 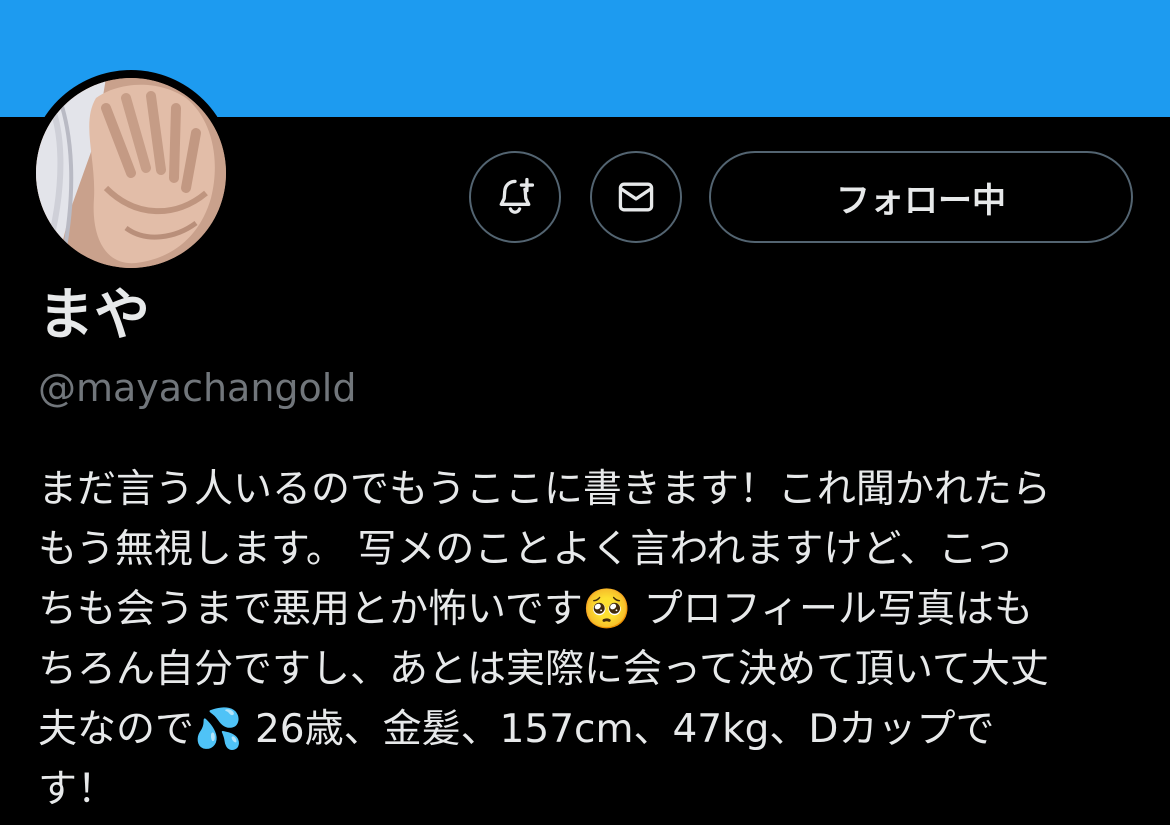 I want to click on bell-plus-icon, so click(x=517, y=195).